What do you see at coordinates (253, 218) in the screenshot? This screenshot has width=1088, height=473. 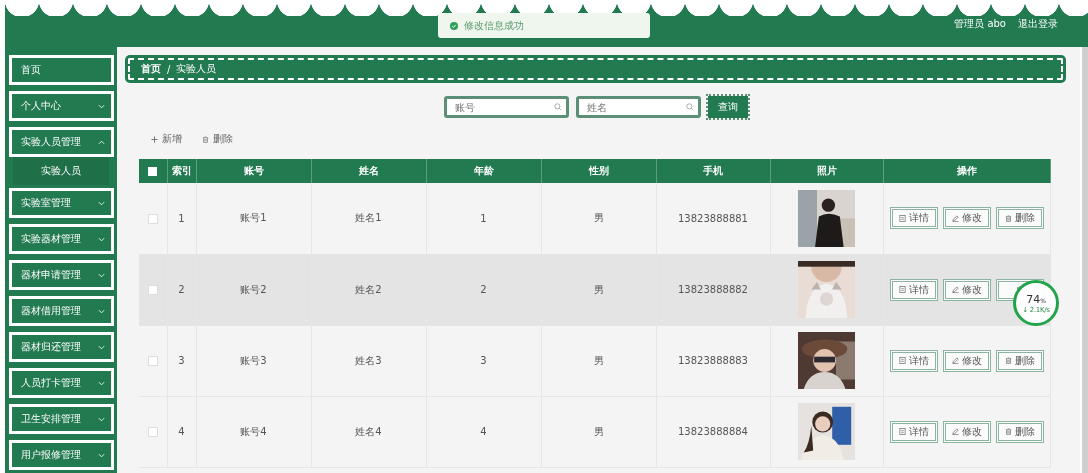 I see `table-cell: 账号1` at bounding box center [253, 218].